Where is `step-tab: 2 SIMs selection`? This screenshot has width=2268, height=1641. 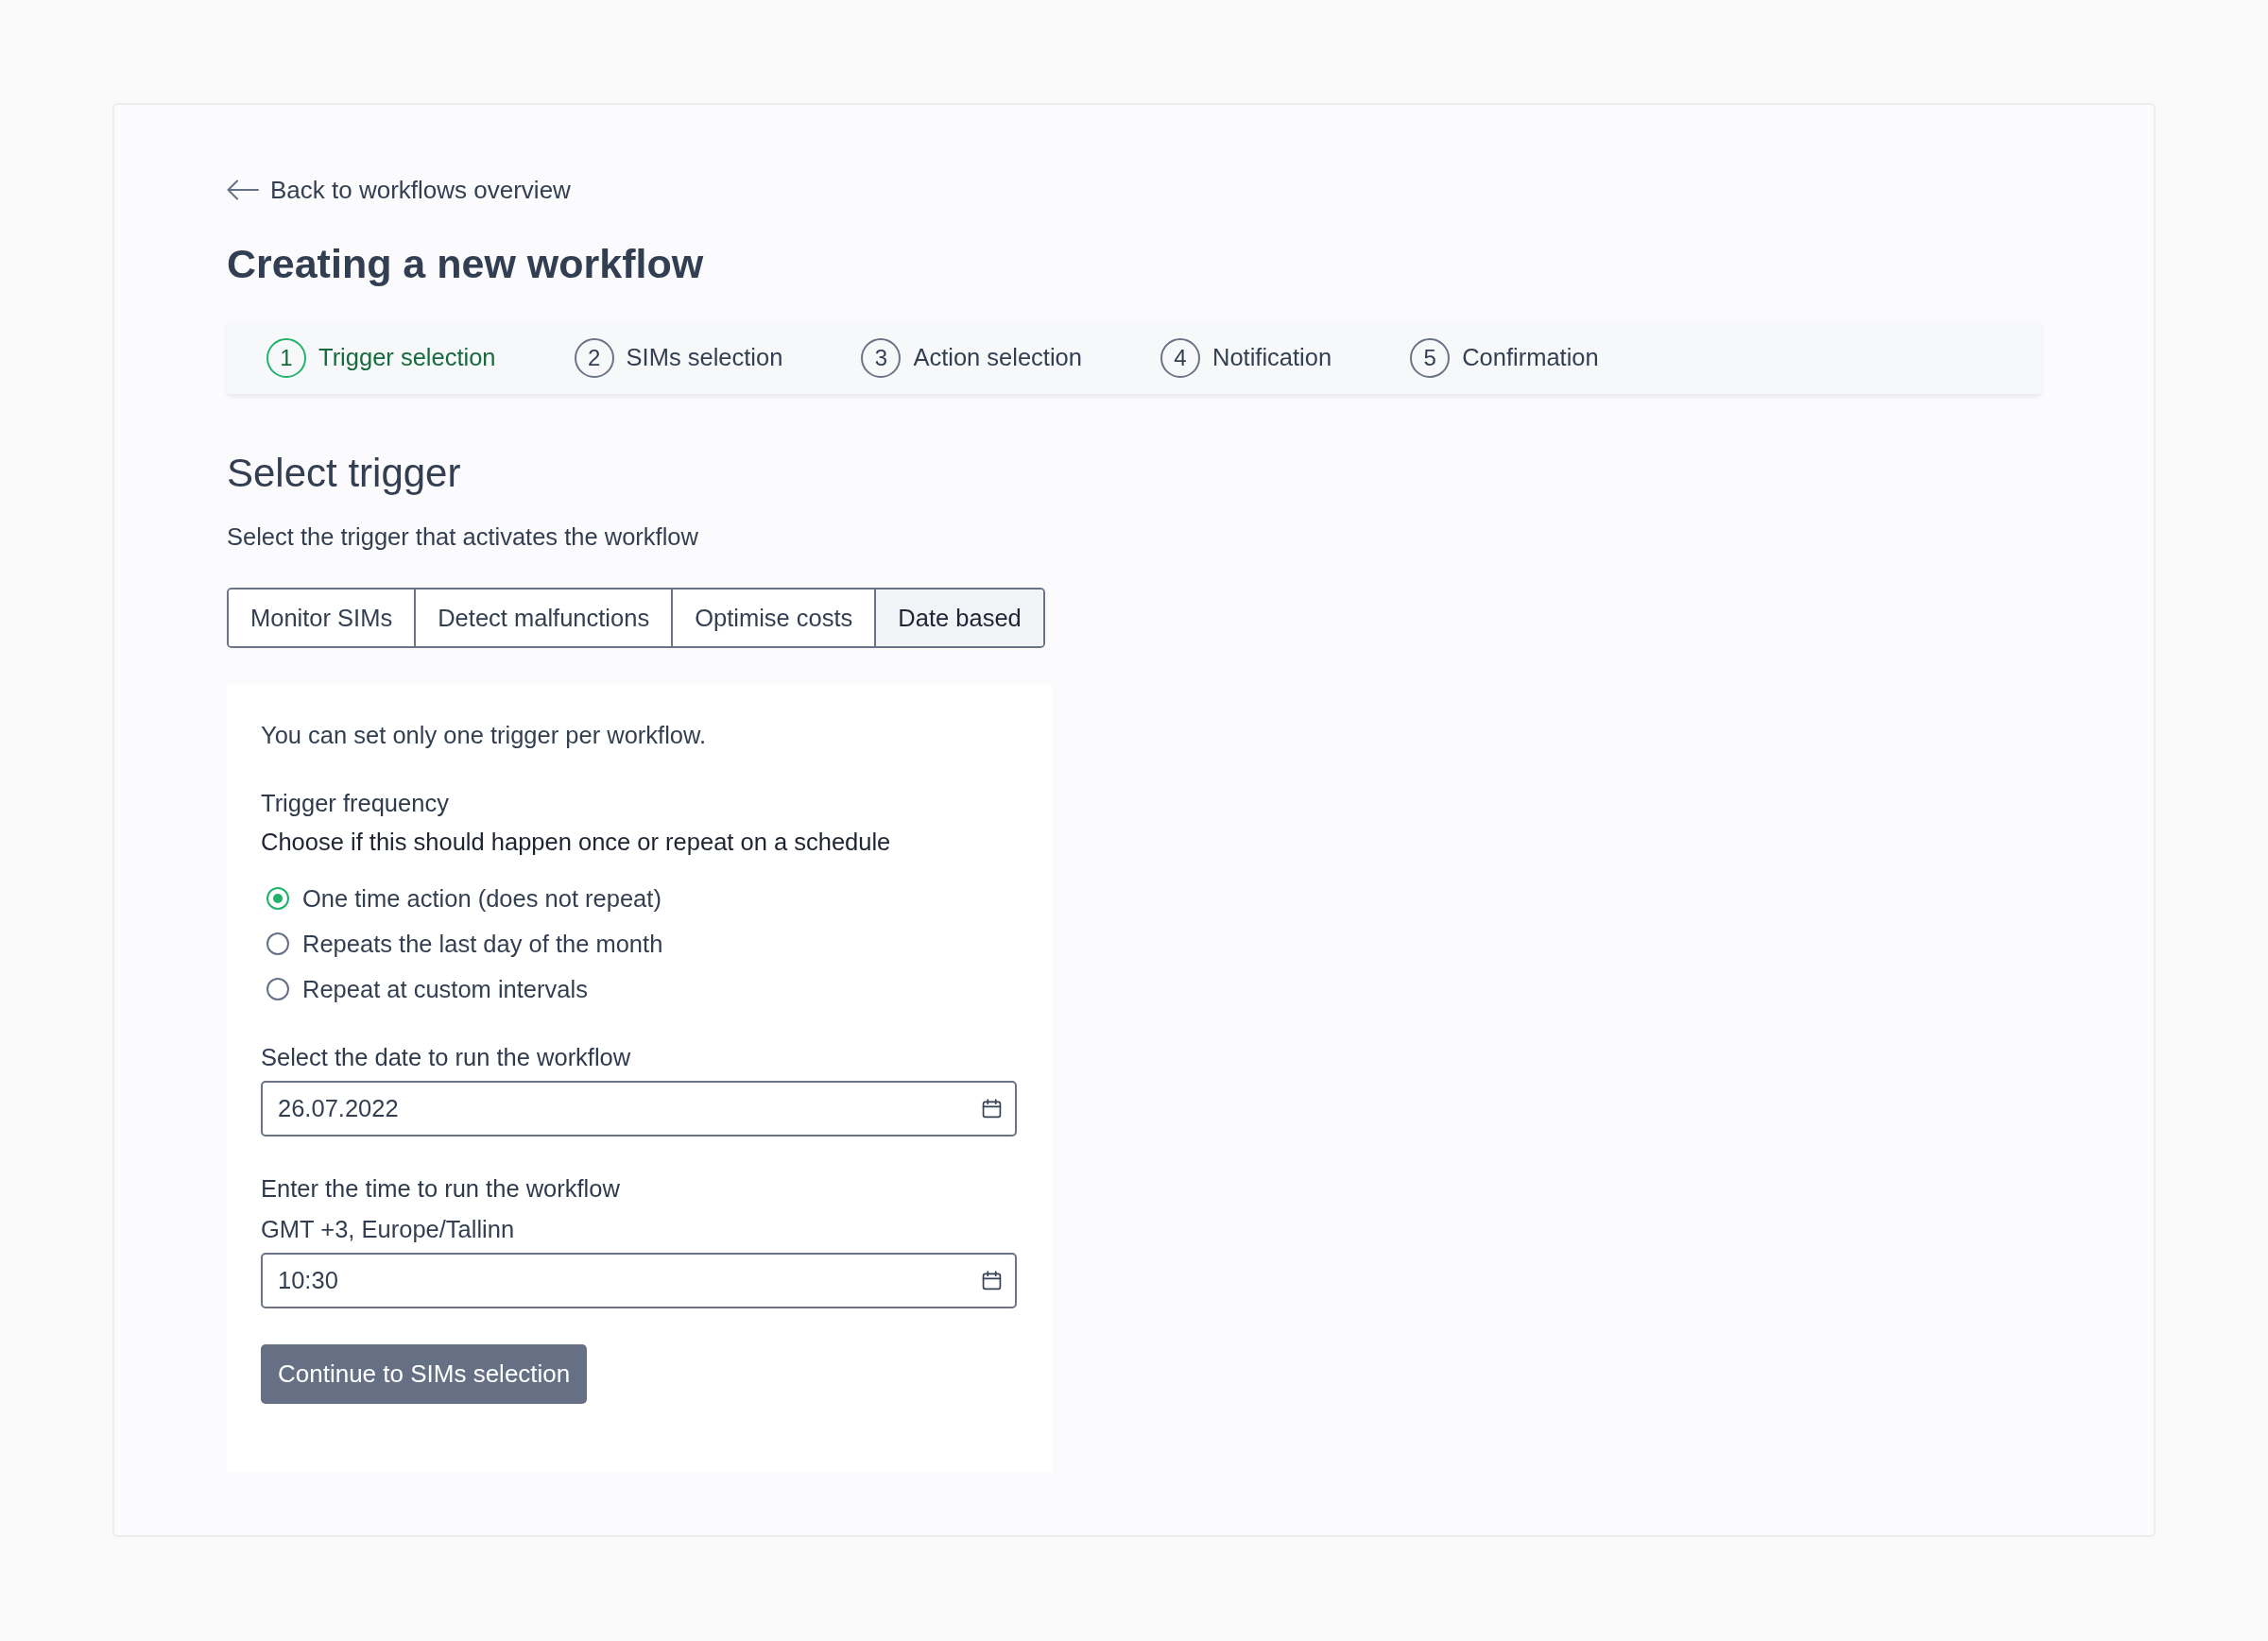
step-tab: 2 SIMs selection is located at coordinates (678, 357).